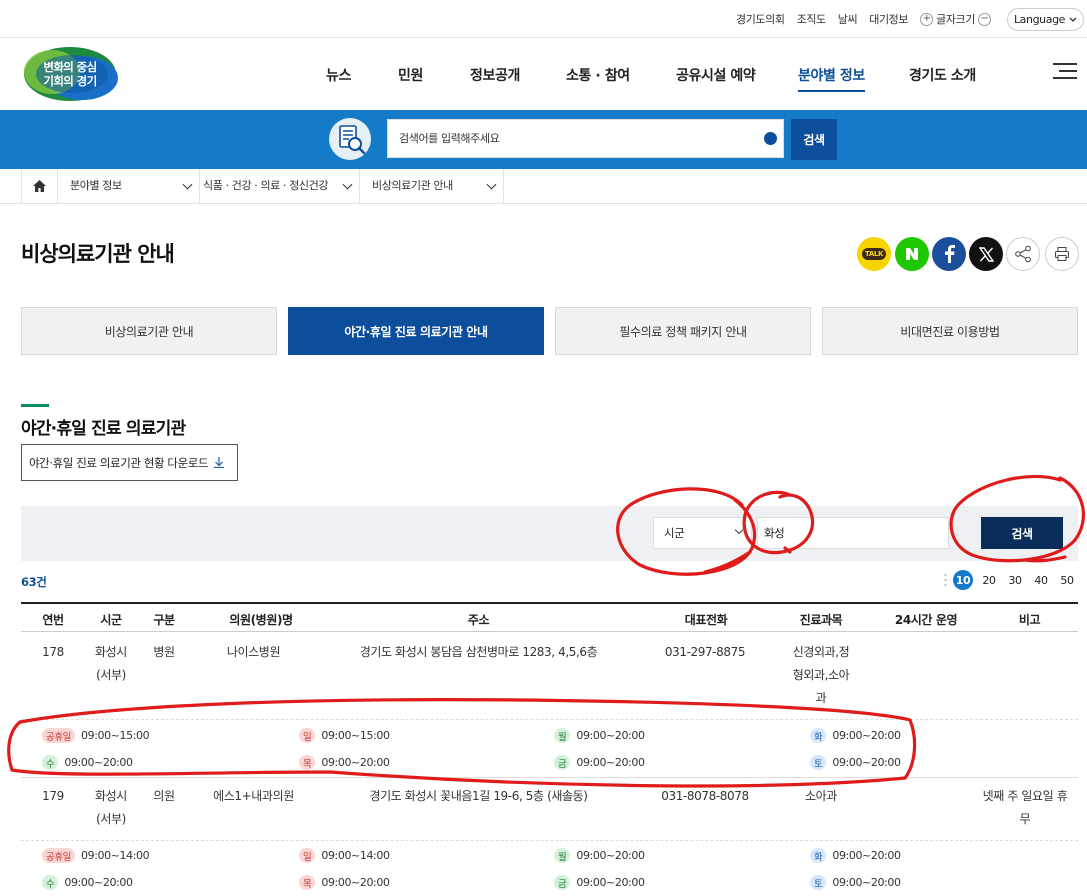  What do you see at coordinates (103, 429) in the screenshot?
I see `section-title: 야간·휴일 진료 의료기관` at bounding box center [103, 429].